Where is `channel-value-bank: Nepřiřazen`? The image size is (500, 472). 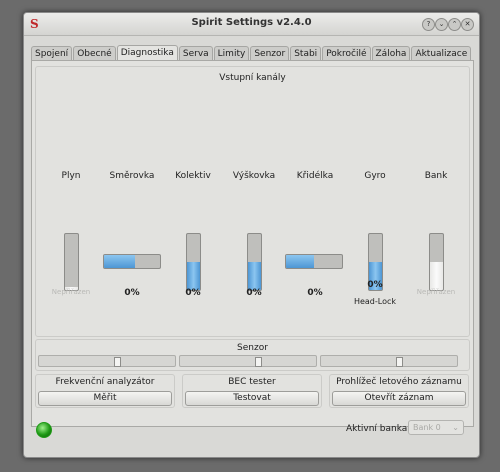 channel-value-bank: Nepřiřazen is located at coordinates (436, 292).